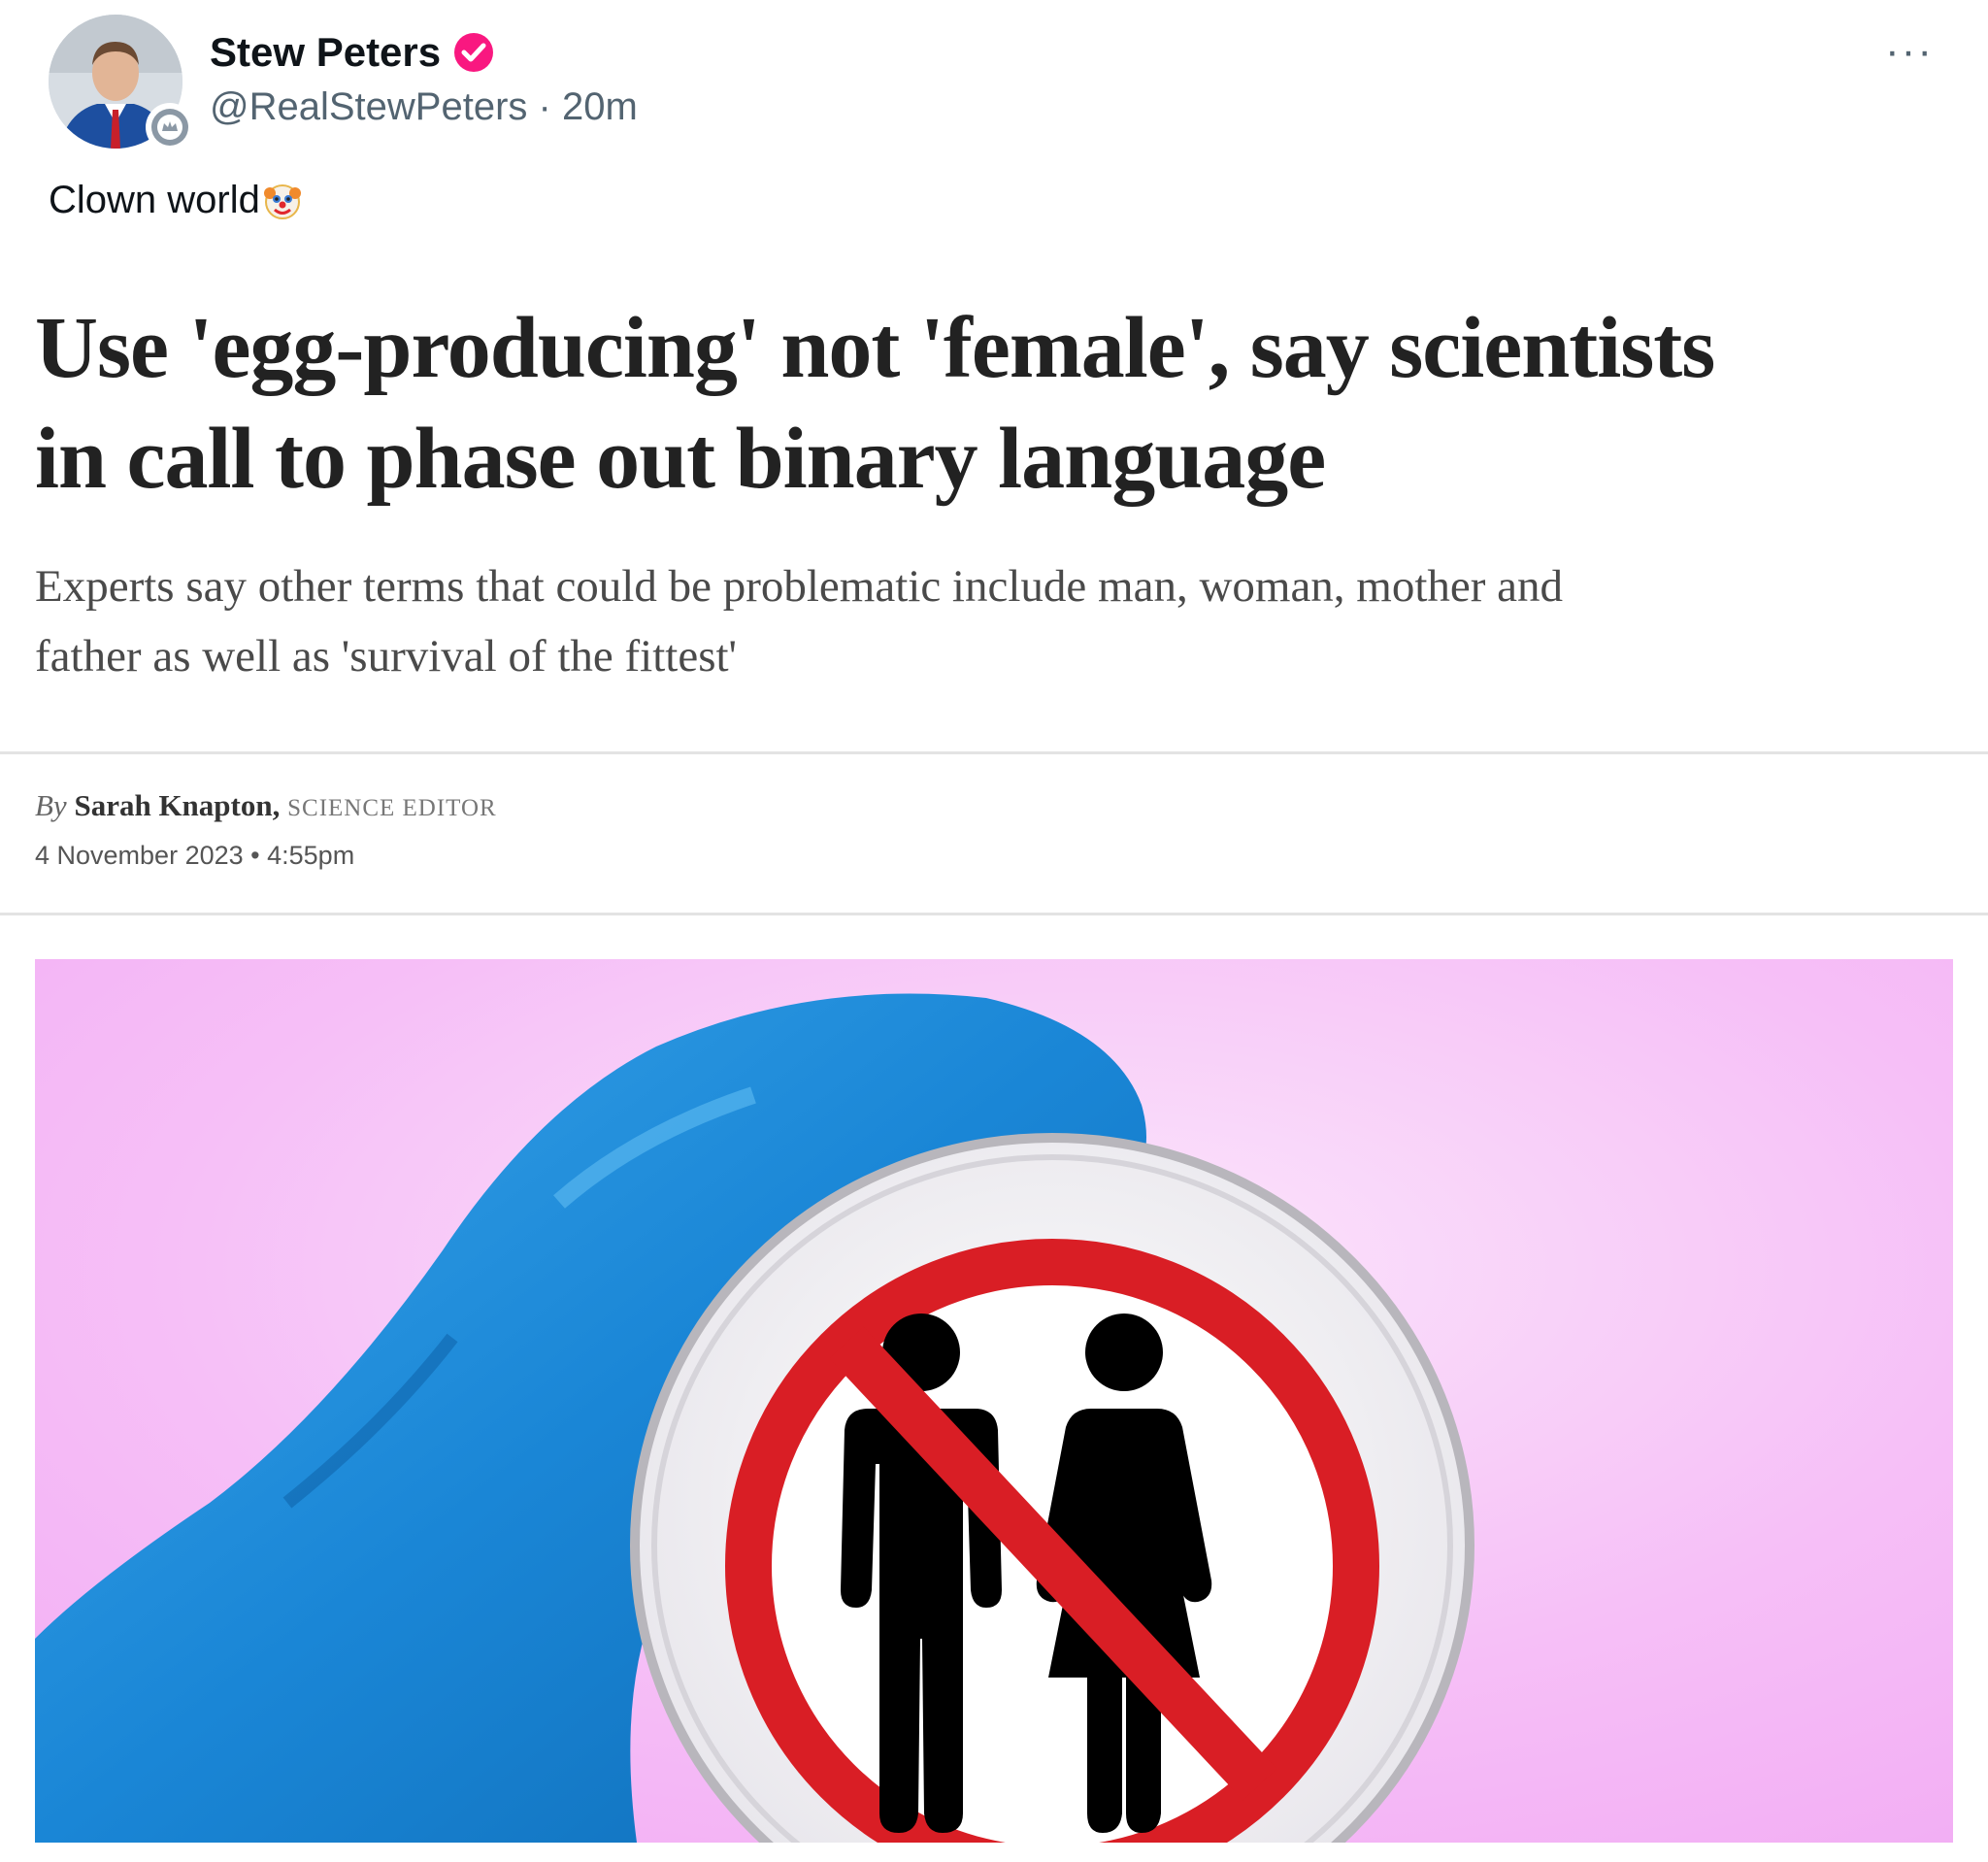 Image resolution: width=1988 pixels, height=1862 pixels. Describe the element at coordinates (474, 53) in the screenshot. I see `verified-badge-icon` at that location.